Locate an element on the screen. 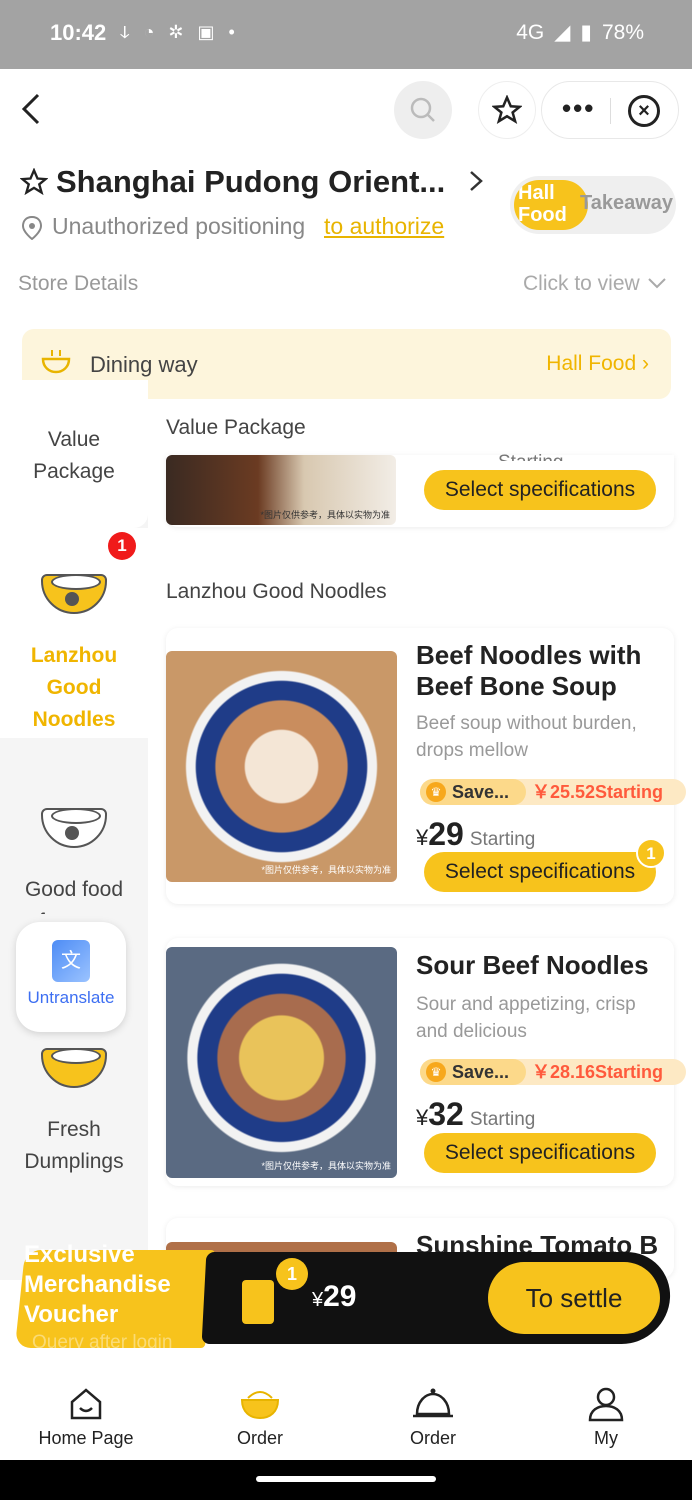 The width and height of the screenshot is (692, 1500). back-icon is located at coordinates (33, 109).